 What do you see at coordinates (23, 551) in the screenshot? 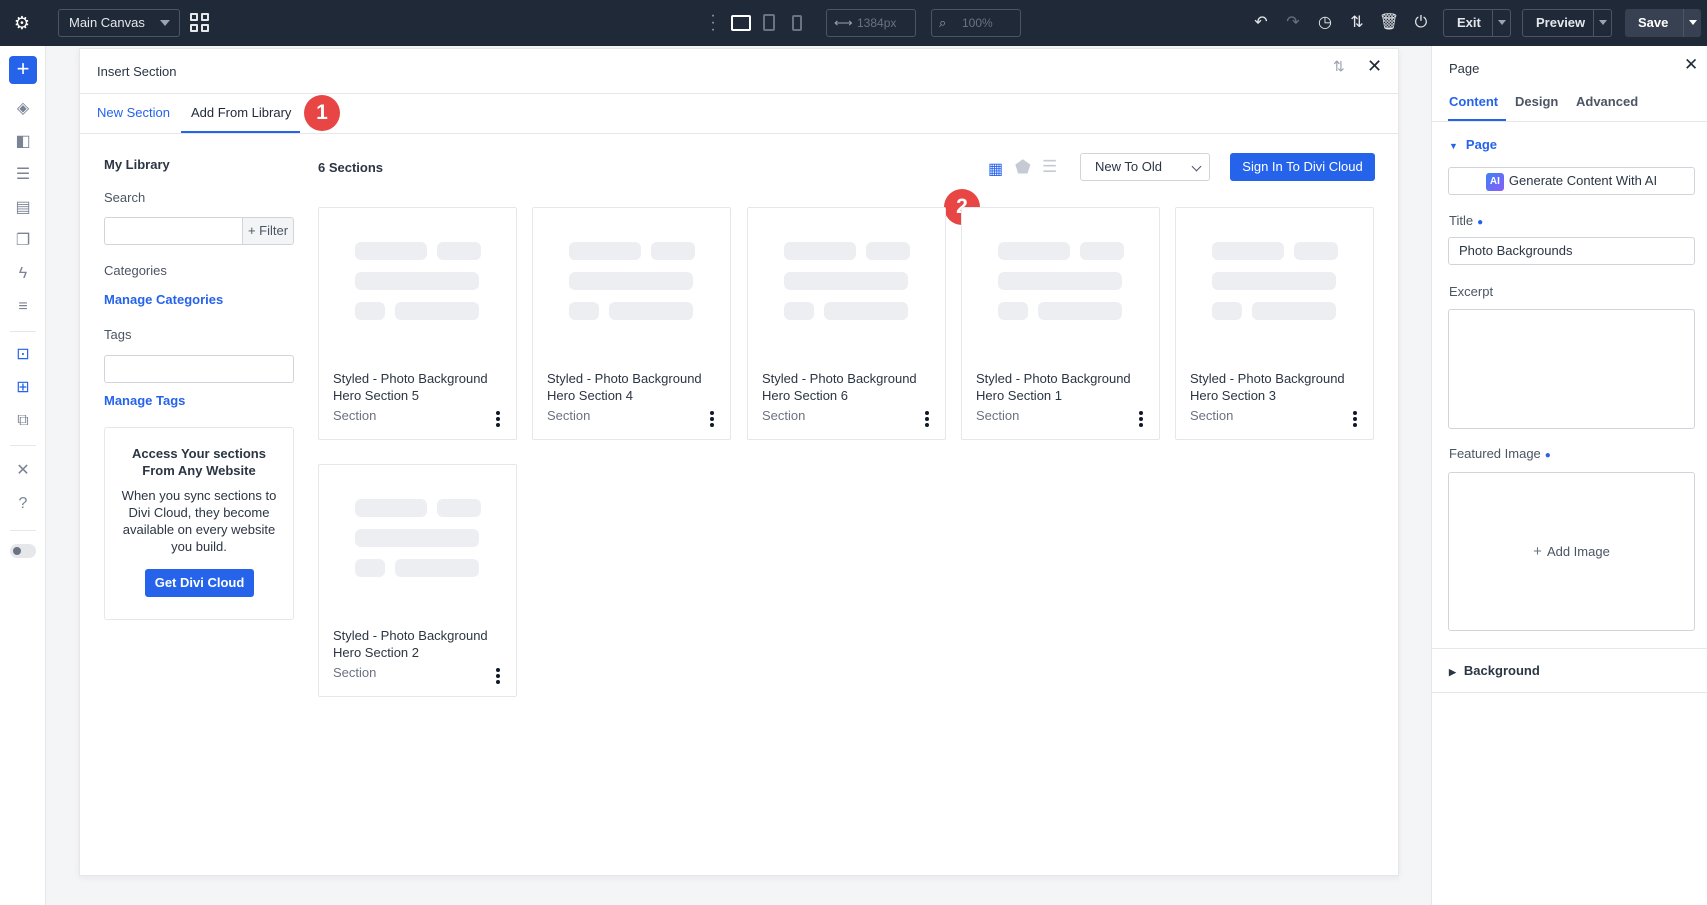
I see `mode-toggle` at bounding box center [23, 551].